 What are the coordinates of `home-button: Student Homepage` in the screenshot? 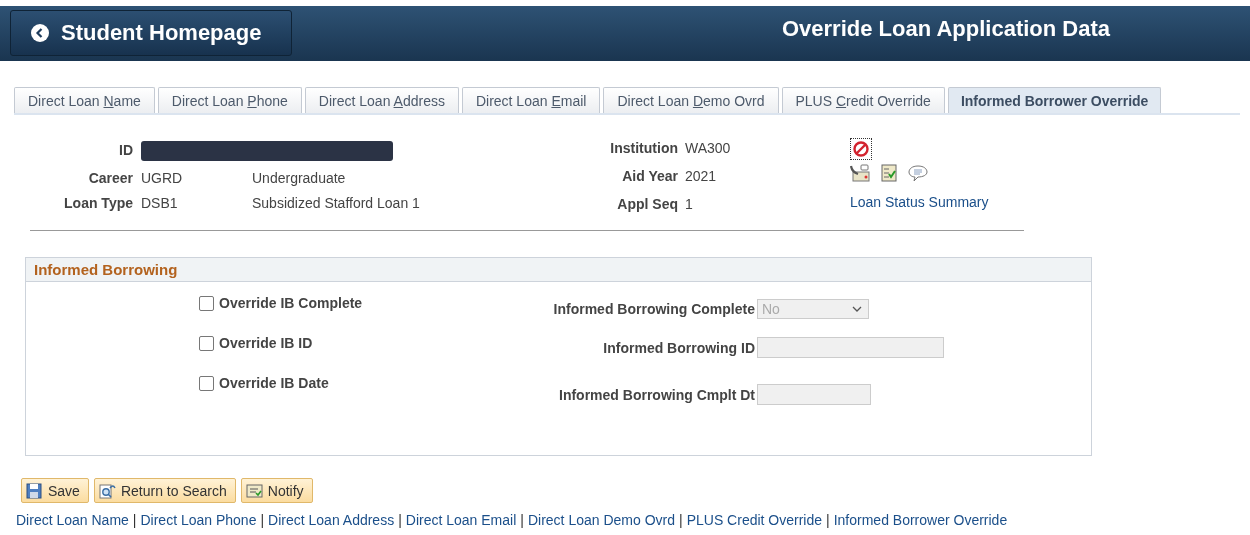 It's located at (151, 33).